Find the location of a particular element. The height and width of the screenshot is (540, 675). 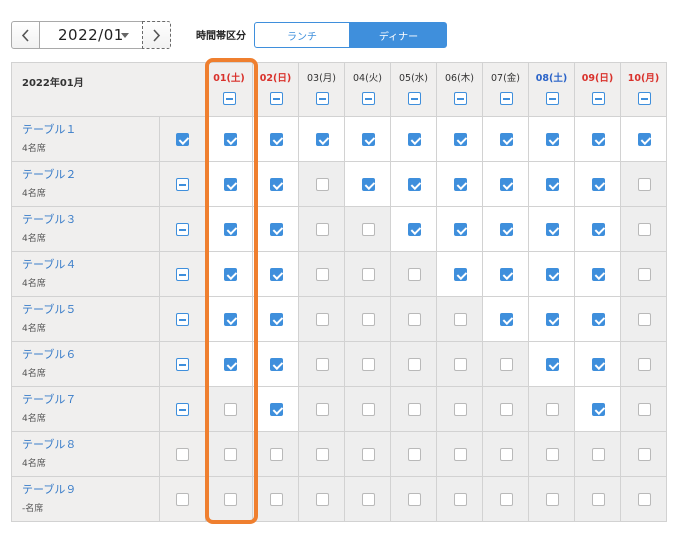

table-name-link: テーブル１ is located at coordinates (49, 129).